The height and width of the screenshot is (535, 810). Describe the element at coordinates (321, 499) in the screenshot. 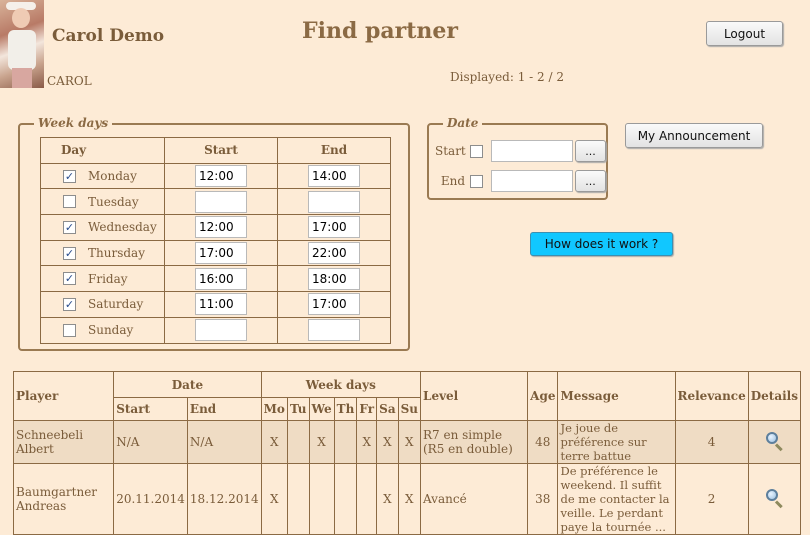

I see `weekday-we` at that location.